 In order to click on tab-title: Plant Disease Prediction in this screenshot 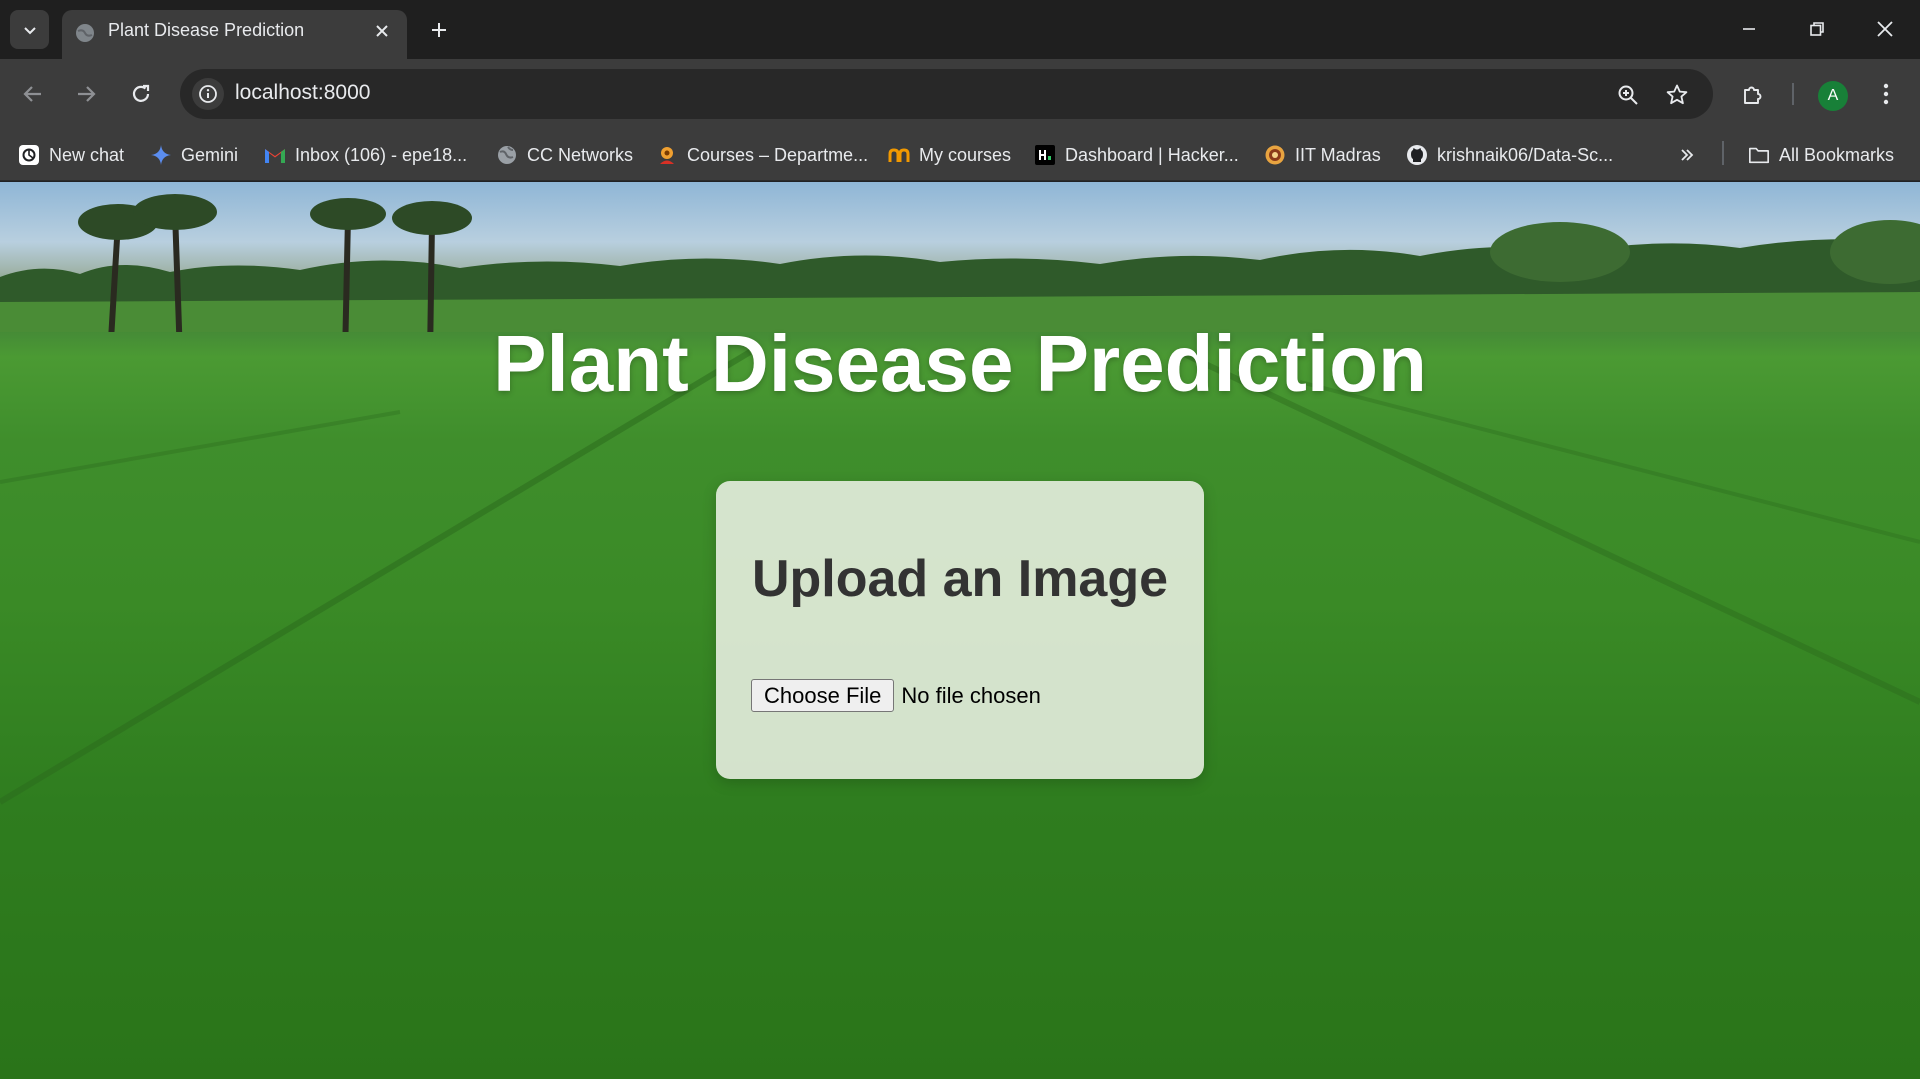, I will do `click(206, 30)`.